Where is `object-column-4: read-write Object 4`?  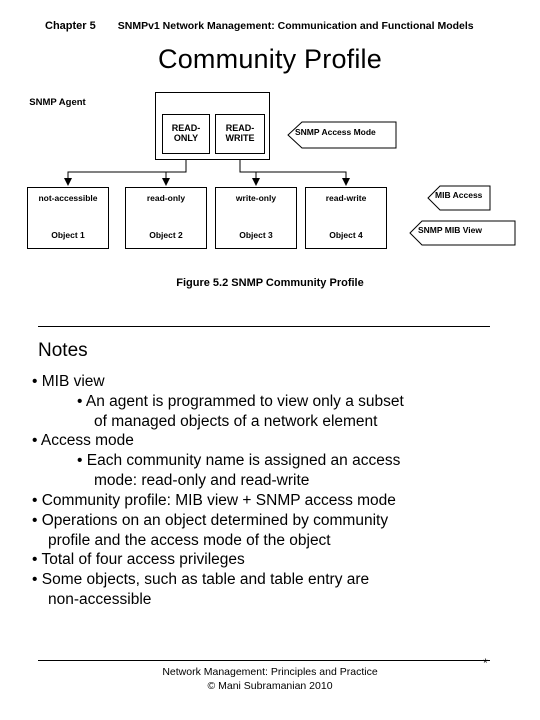 object-column-4: read-write Object 4 is located at coordinates (346, 218).